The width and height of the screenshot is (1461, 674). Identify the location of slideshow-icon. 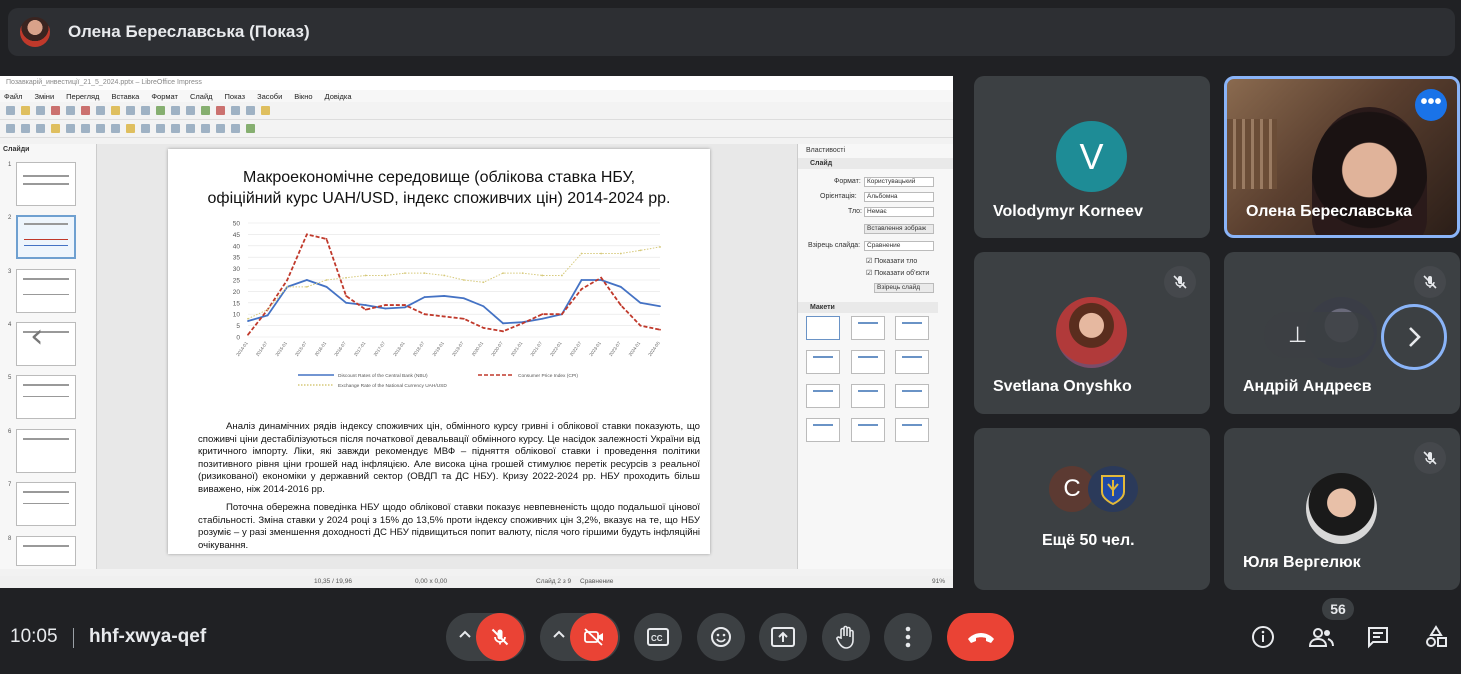
(265, 110).